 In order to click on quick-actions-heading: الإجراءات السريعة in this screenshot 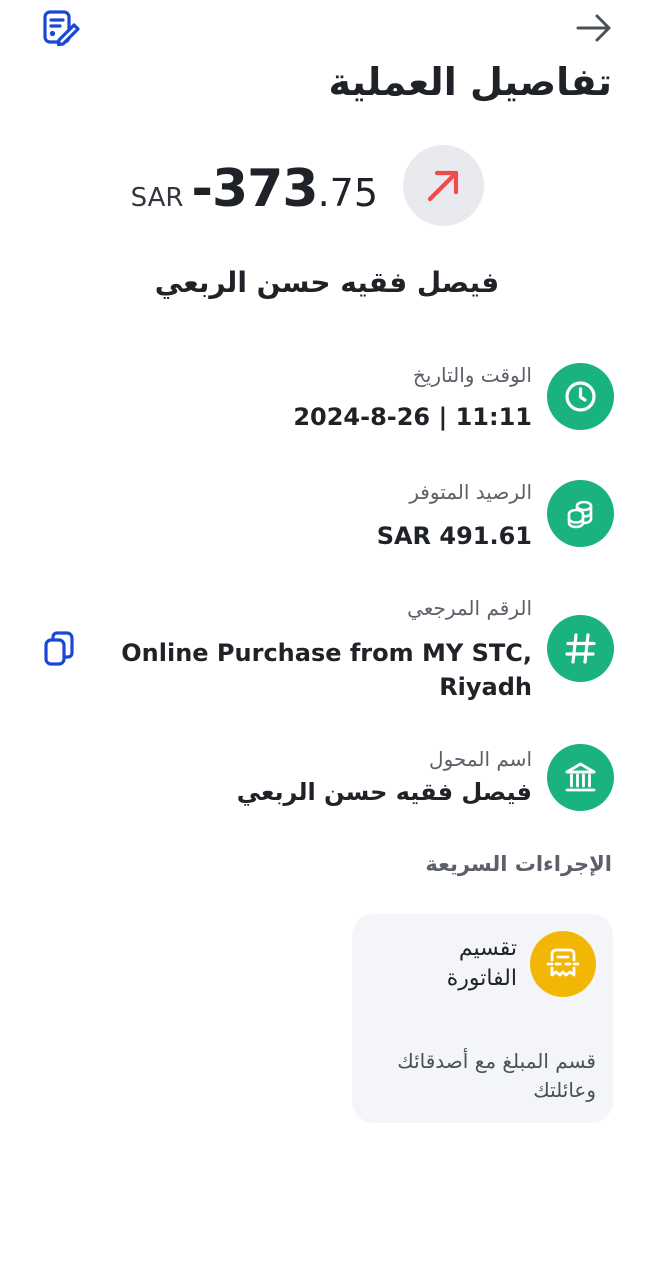, I will do `click(518, 864)`.